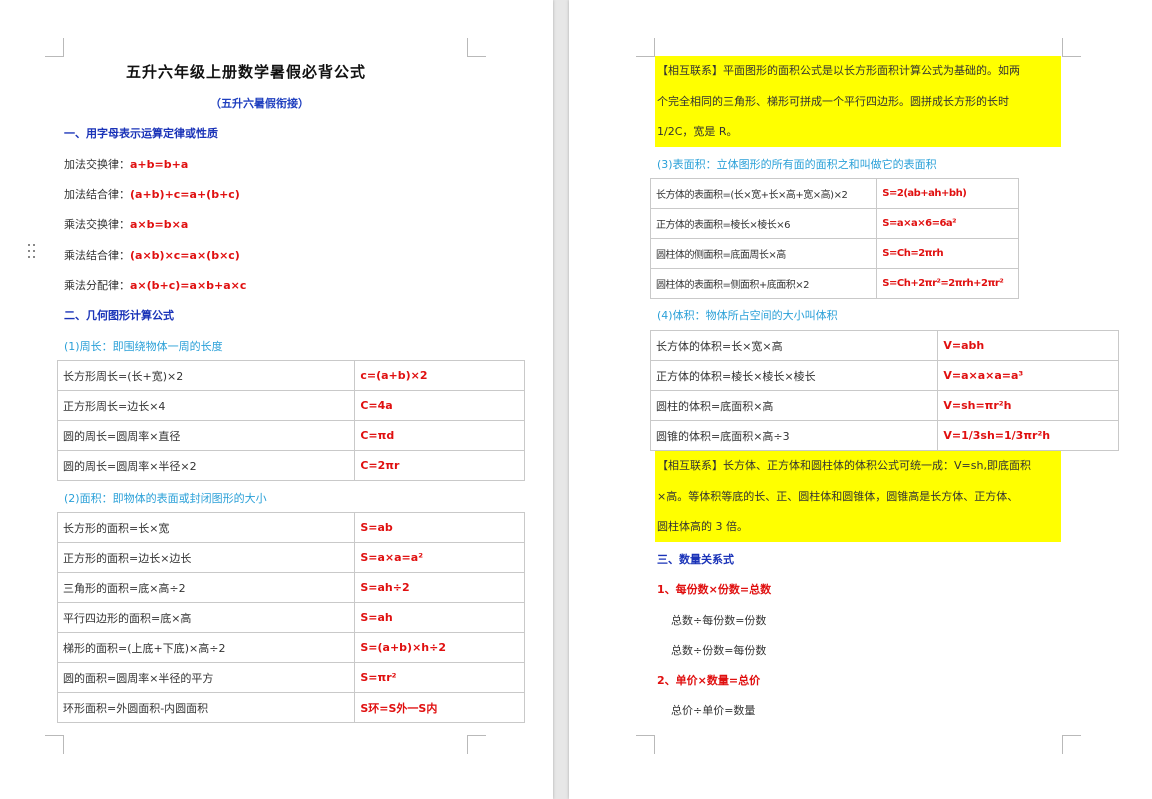 The height and width of the screenshot is (799, 1152). I want to click on page-subtitle: （五升六暑假衔接）, so click(259, 103).